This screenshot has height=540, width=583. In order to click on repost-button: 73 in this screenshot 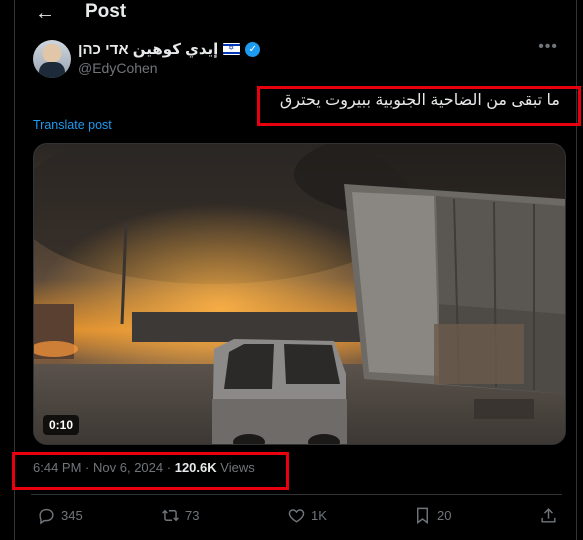, I will do `click(180, 515)`.